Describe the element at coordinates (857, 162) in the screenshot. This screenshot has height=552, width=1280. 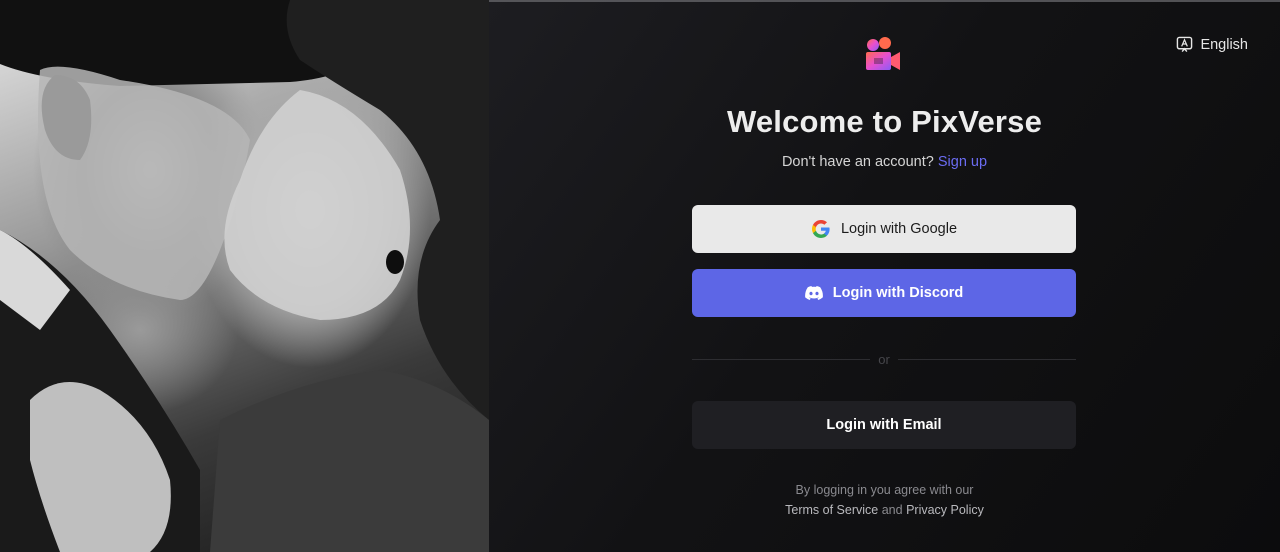
I see `no-account-text: Don't have an account?` at that location.